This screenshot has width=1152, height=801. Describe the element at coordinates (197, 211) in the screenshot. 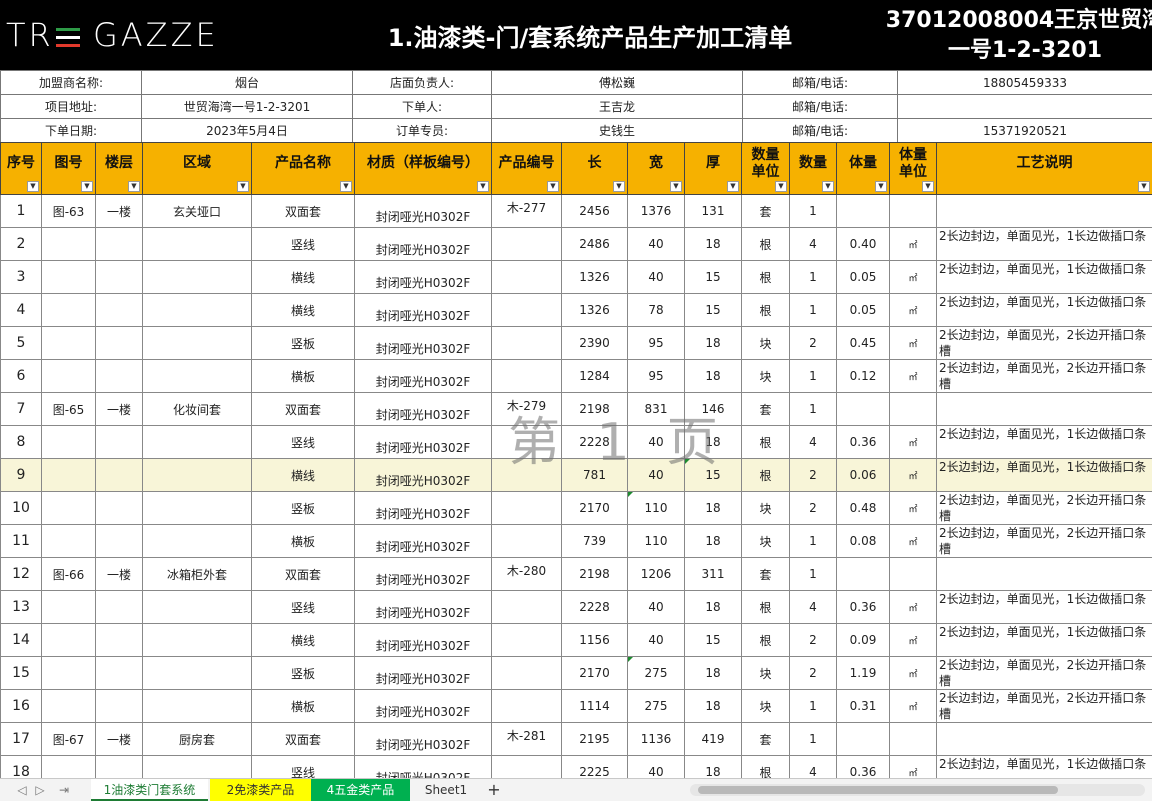

I see `table-cell: 玄关垭口` at that location.